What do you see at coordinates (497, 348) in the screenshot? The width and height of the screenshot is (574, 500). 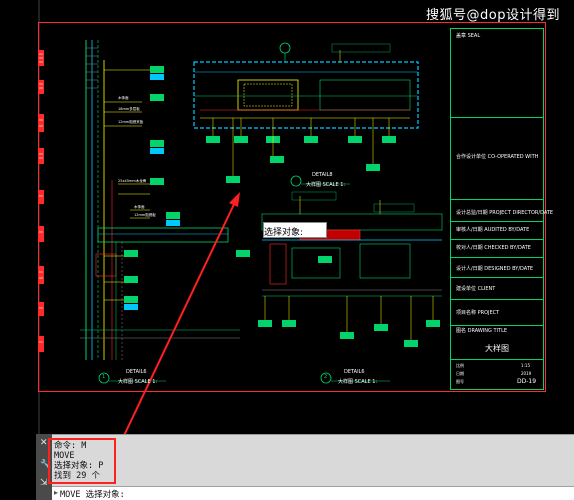 I see `tb-drawing-title: 大样图` at bounding box center [497, 348].